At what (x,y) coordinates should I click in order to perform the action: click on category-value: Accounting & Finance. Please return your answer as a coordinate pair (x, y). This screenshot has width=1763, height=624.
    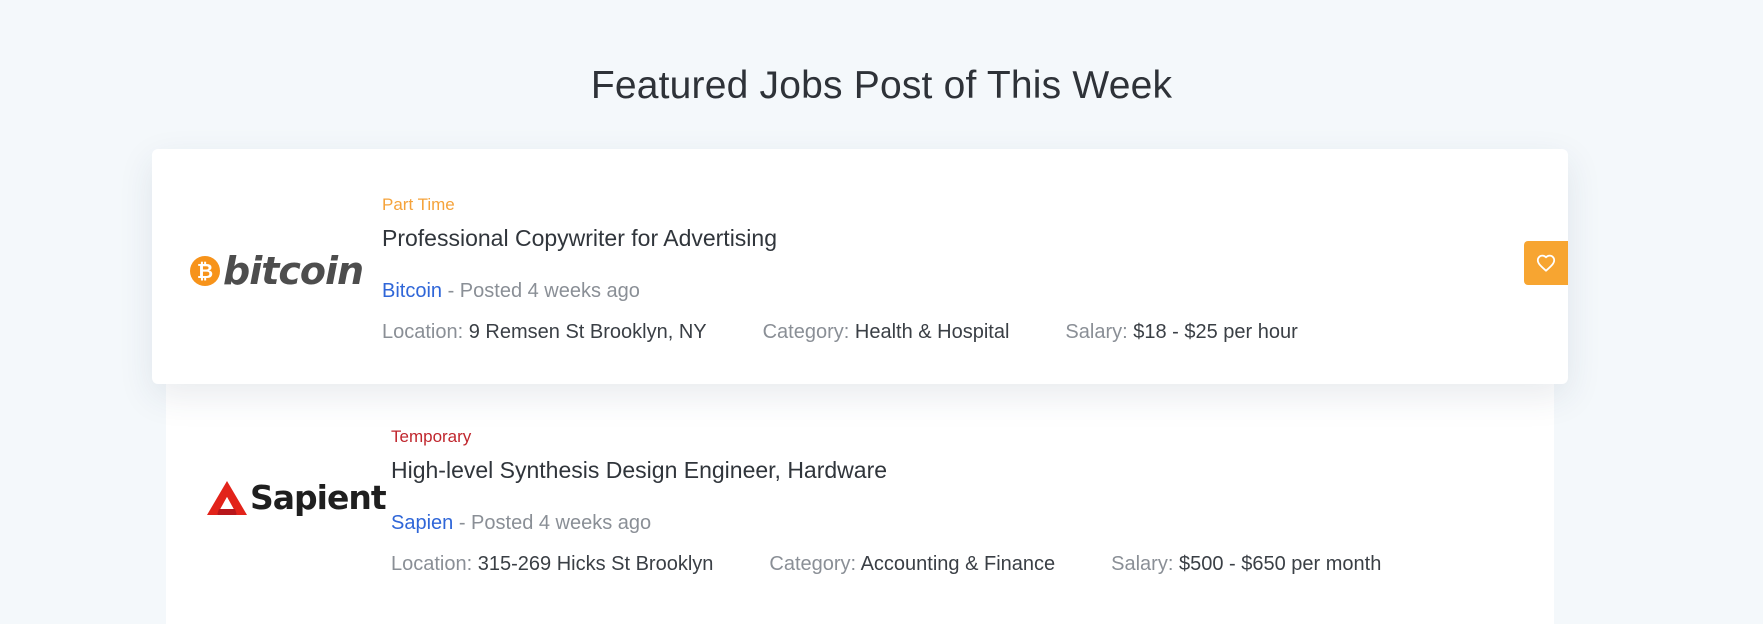
    Looking at the image, I should click on (958, 564).